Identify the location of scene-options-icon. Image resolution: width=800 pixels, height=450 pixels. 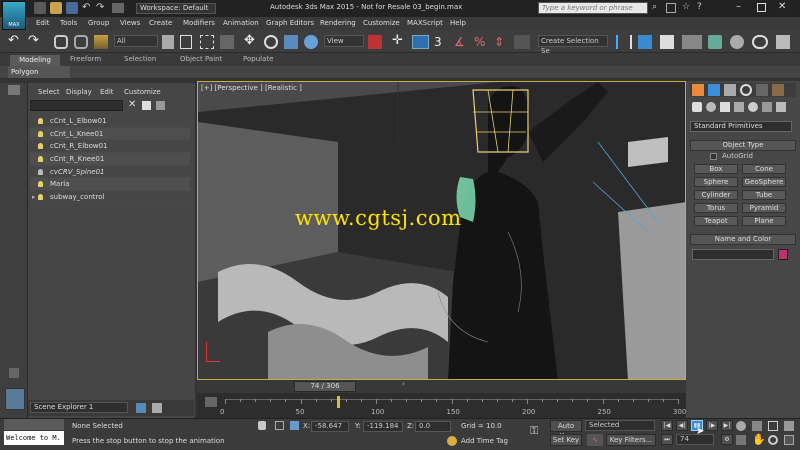
(160, 105).